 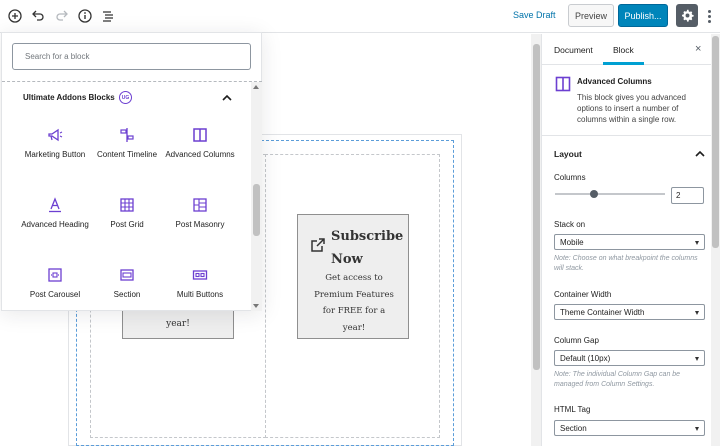 I want to click on timeline-icon, so click(x=127, y=135).